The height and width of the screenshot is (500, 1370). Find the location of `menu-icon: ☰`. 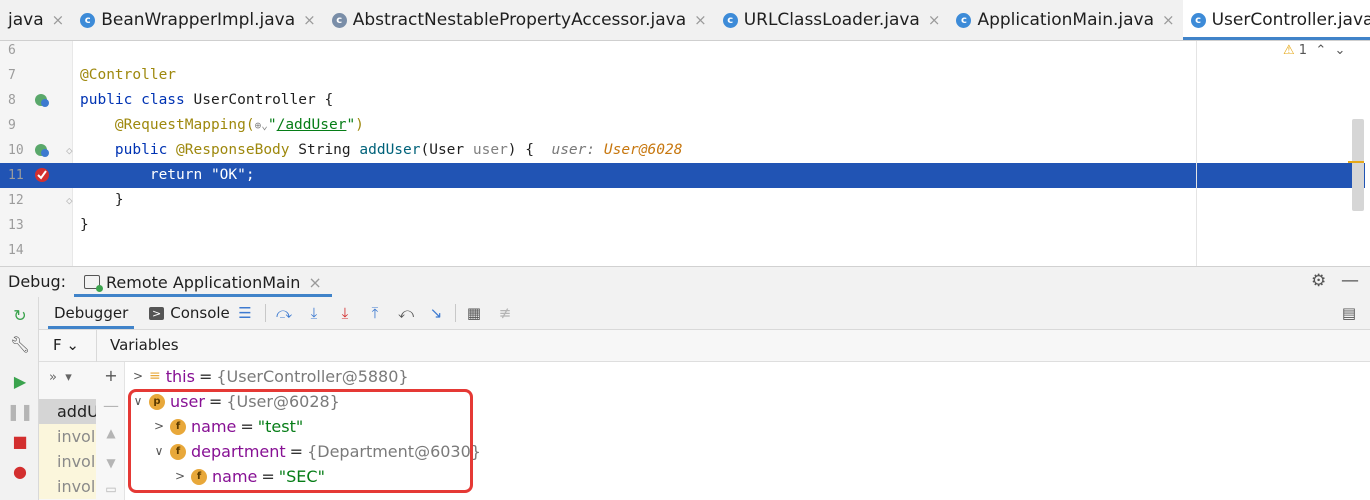

menu-icon: ☰ is located at coordinates (245, 313).